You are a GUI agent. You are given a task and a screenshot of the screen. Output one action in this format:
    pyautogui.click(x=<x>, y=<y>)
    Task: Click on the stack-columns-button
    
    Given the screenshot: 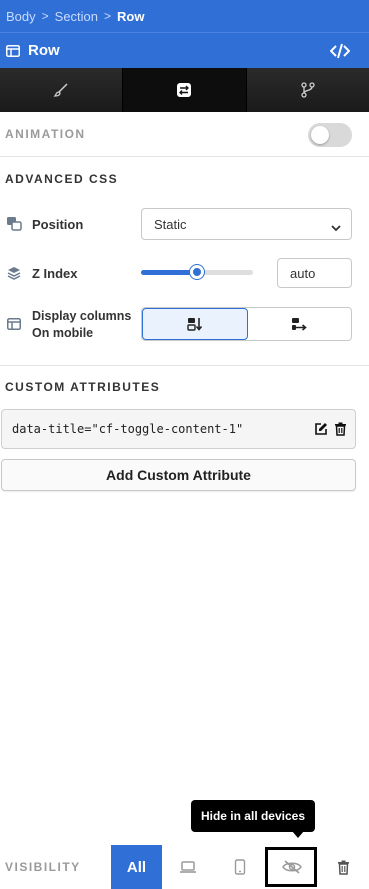 What is the action you would take?
    pyautogui.click(x=195, y=324)
    